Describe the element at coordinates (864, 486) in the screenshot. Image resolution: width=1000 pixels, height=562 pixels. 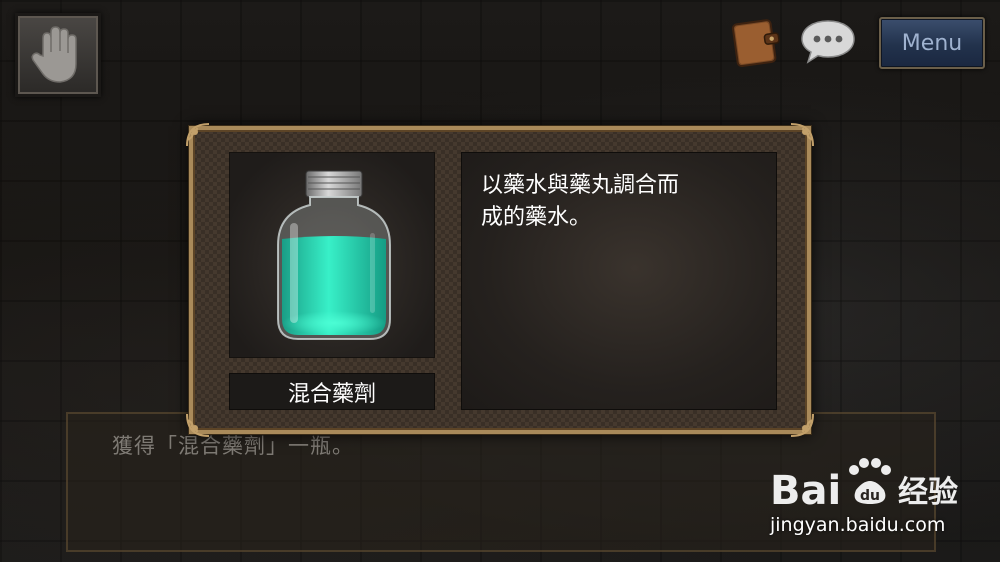
I see `baidu-jingyan-logo: Bai du 经验` at that location.